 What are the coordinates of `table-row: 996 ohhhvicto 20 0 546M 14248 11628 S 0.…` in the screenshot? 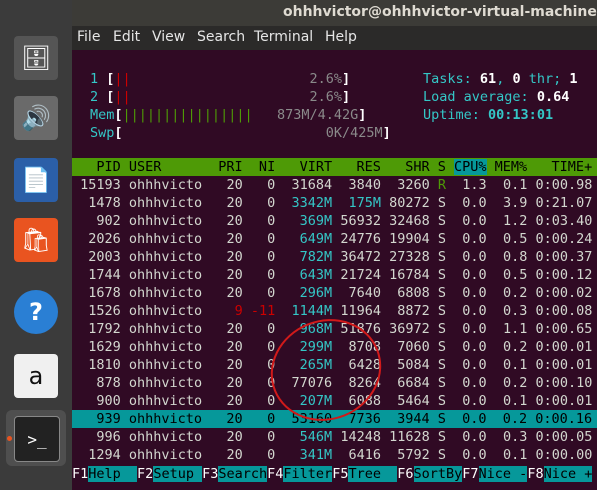 It's located at (334, 437).